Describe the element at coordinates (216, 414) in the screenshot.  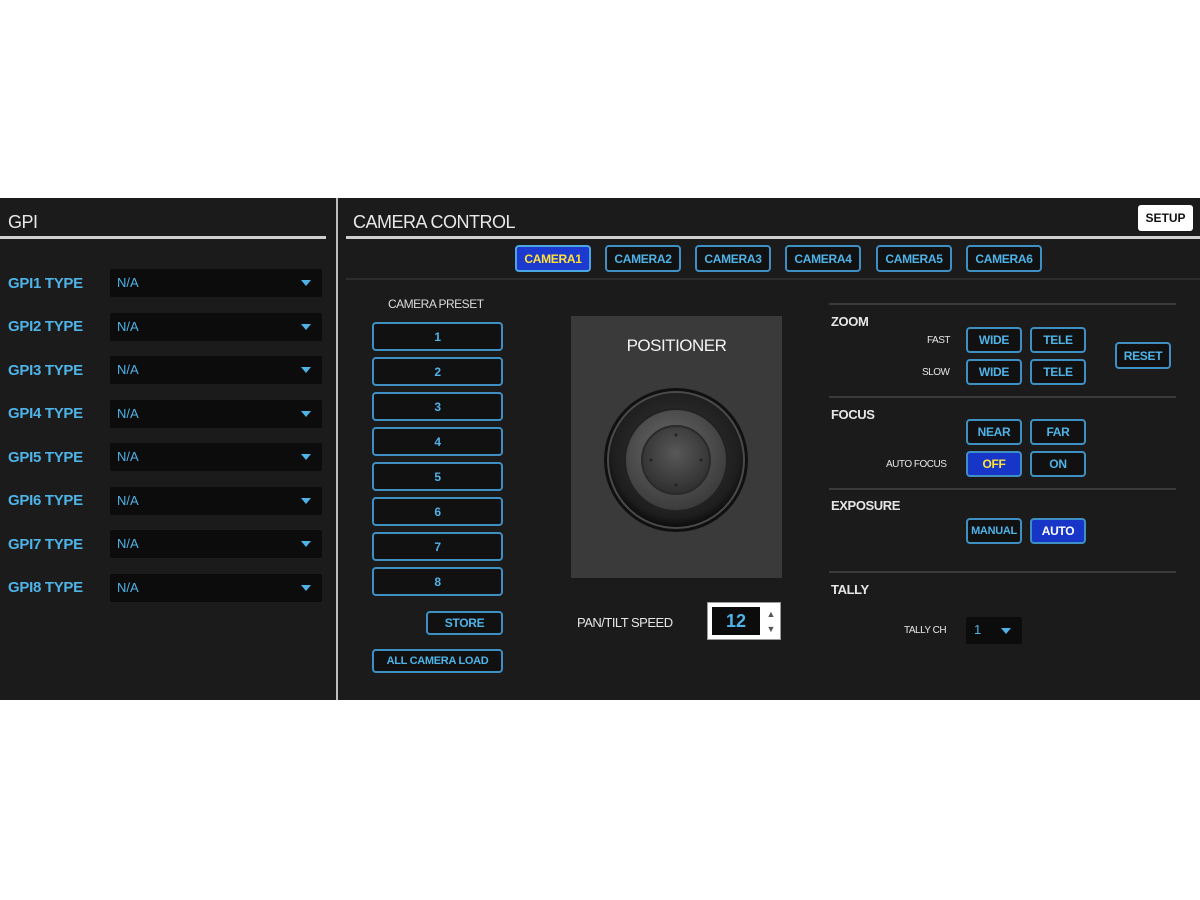
I see `gpi4-type-select: N/A` at that location.